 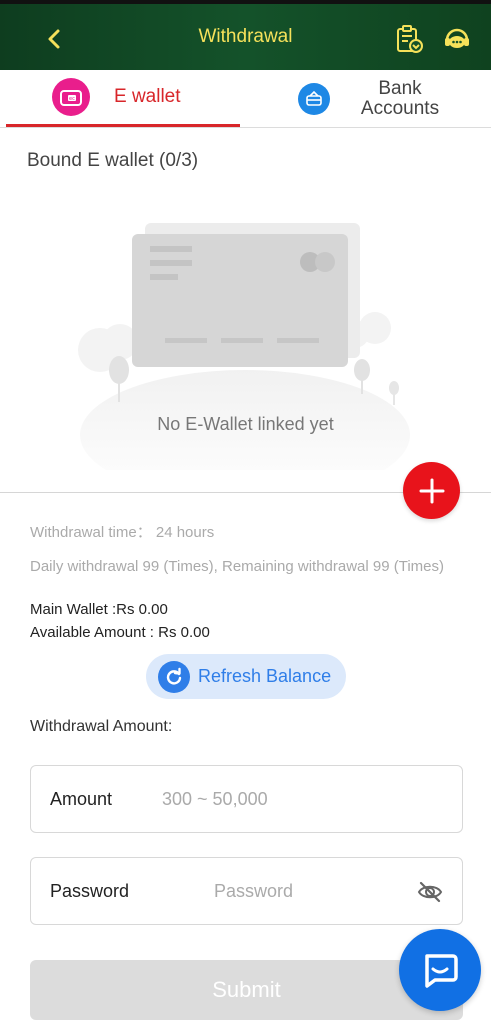 I want to click on chat-bubble-icon, so click(x=441, y=971).